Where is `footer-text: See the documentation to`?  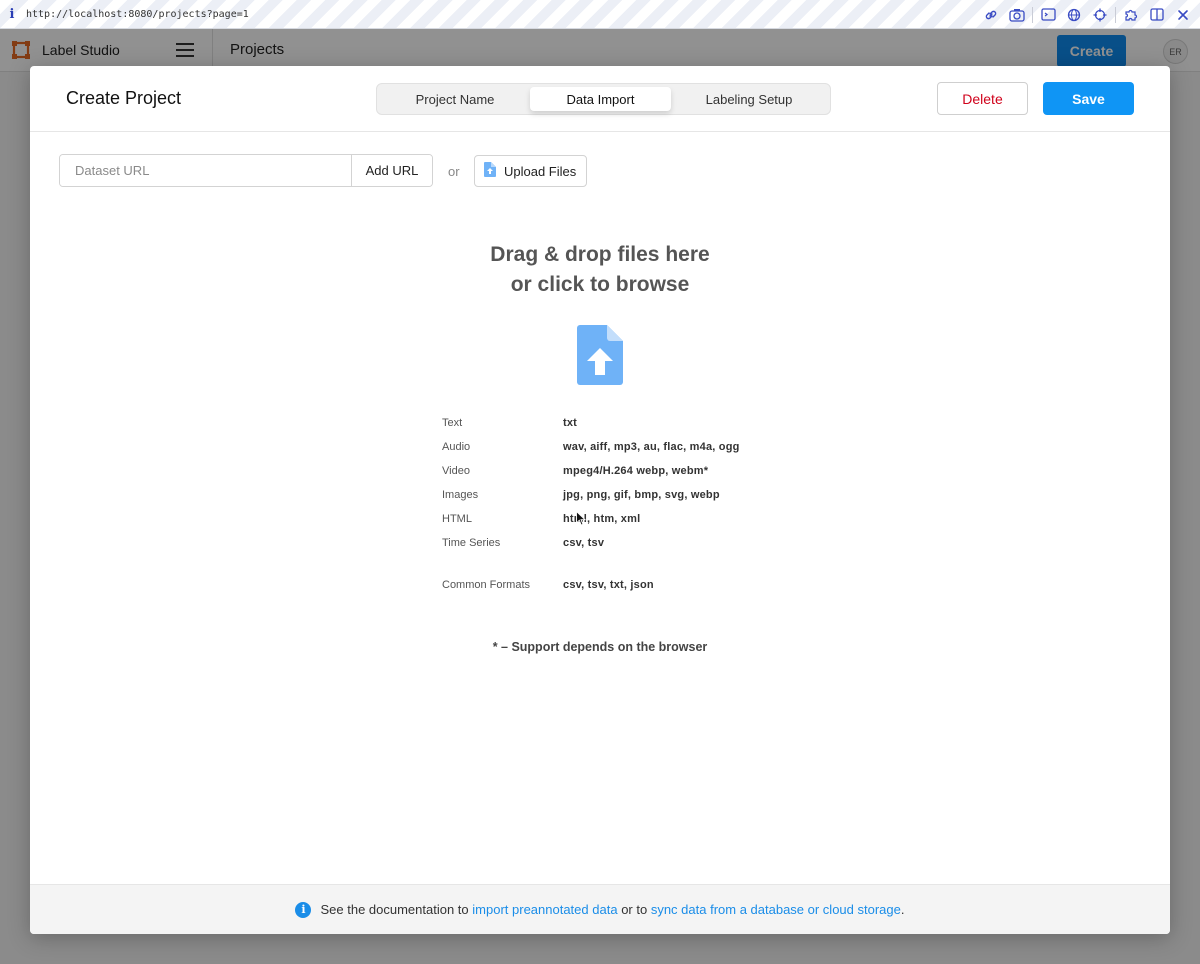 footer-text: See the documentation to is located at coordinates (394, 909).